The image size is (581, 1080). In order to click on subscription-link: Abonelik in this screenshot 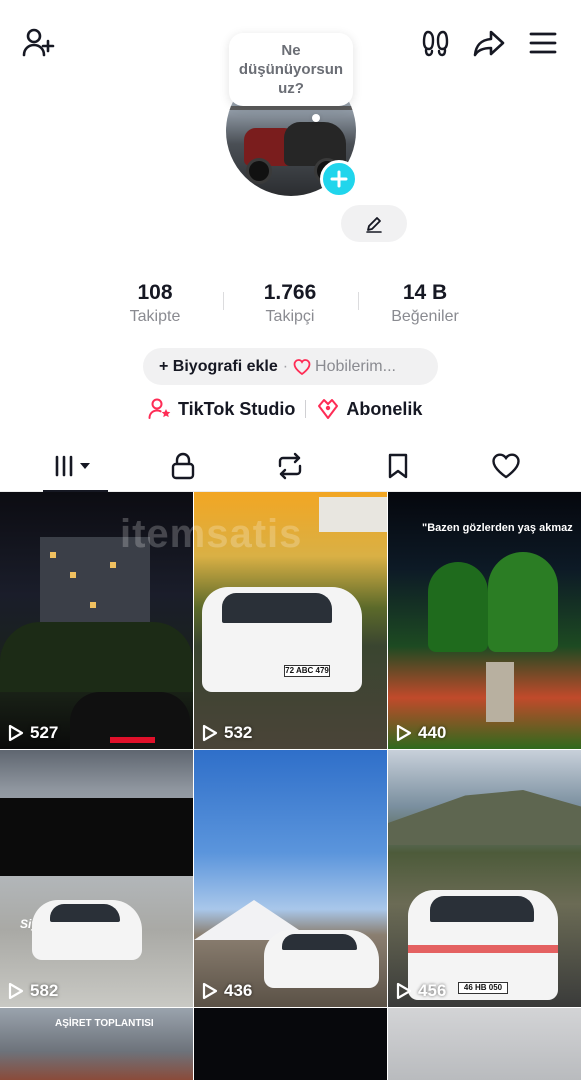, I will do `click(369, 409)`.